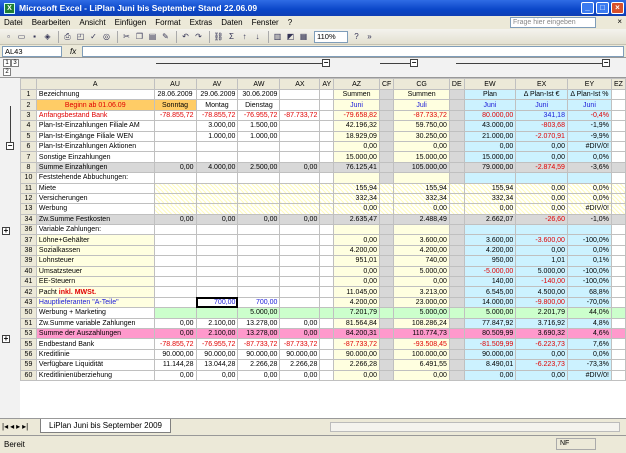 The image size is (626, 453). I want to click on row-header: 40, so click(28, 271).